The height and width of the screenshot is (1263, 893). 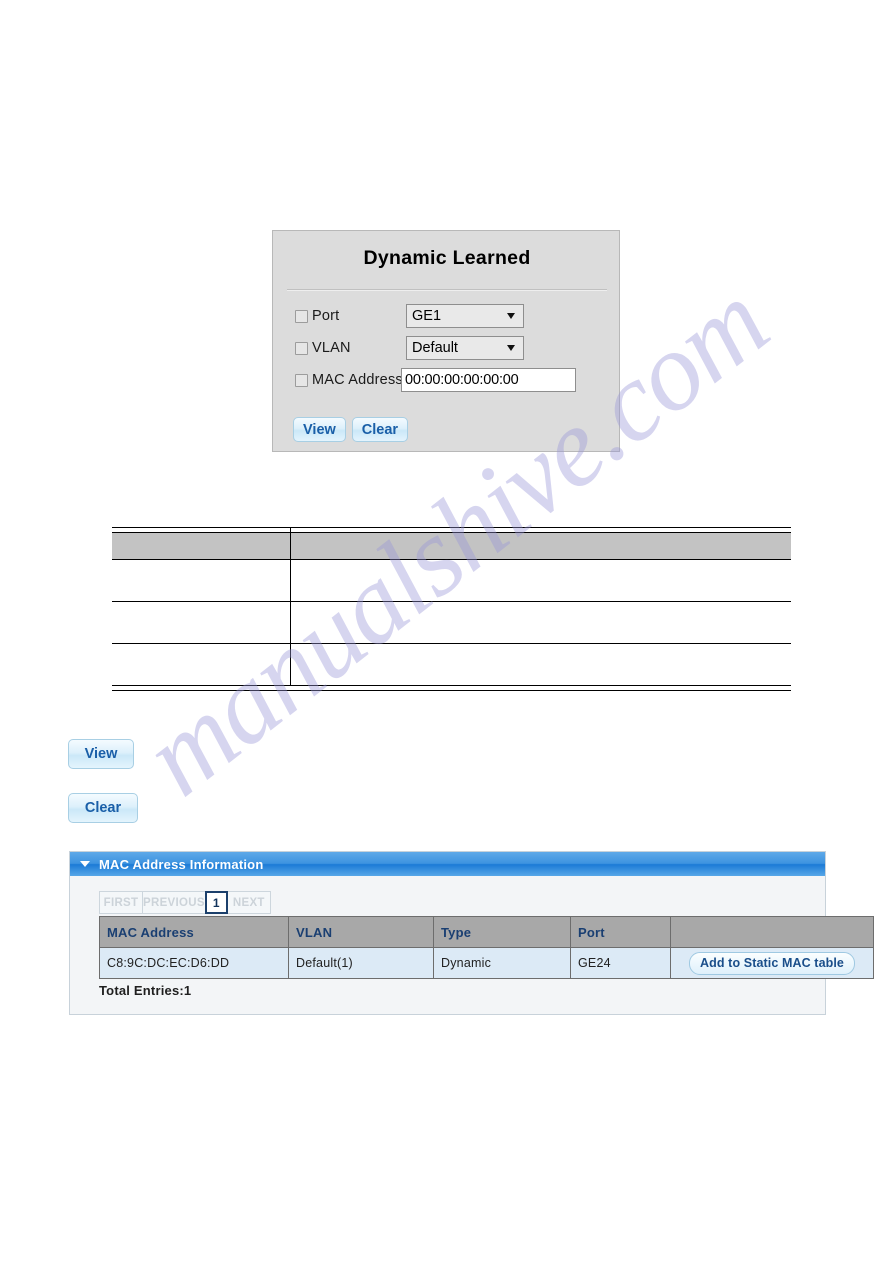 I want to click on column-header-type: Type, so click(x=502, y=932).